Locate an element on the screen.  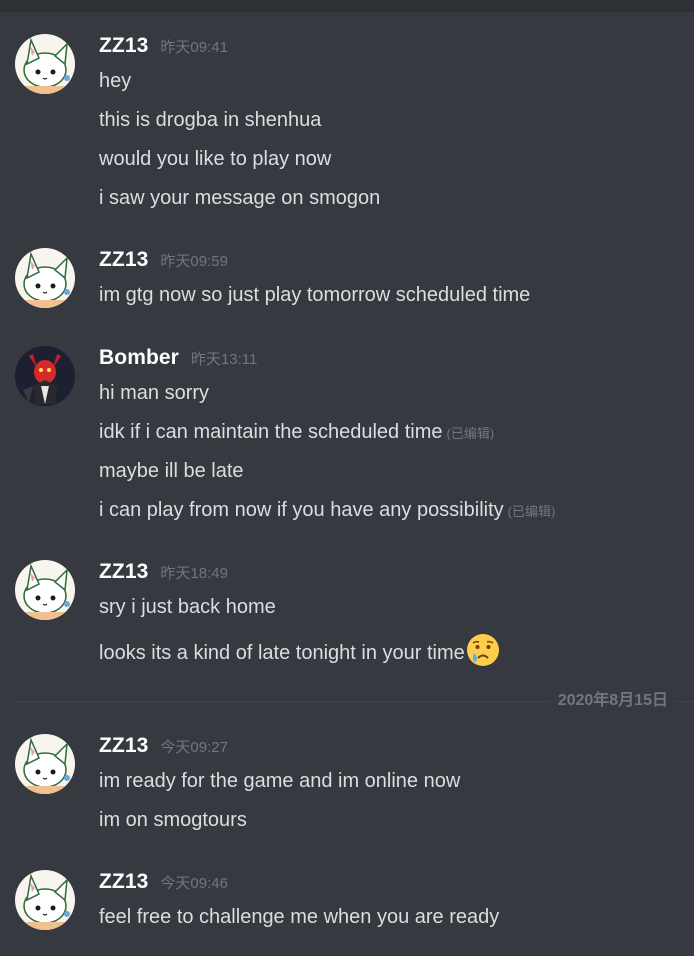
message-text: hi man sorry is located at coordinates (154, 393).